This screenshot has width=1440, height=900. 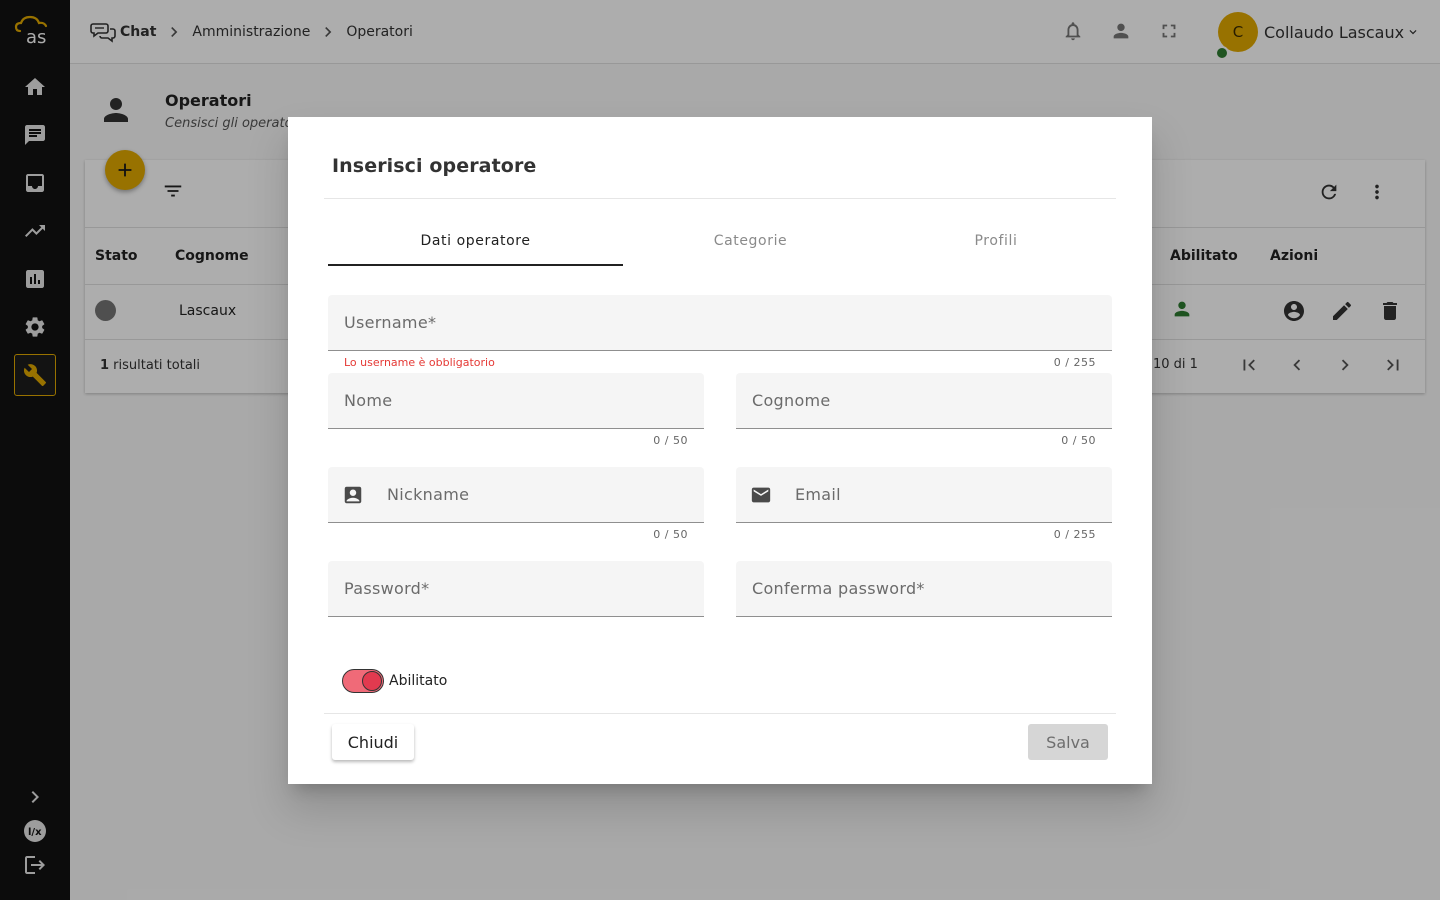 I want to click on nickname-counter: 0 / 50, so click(x=670, y=534).